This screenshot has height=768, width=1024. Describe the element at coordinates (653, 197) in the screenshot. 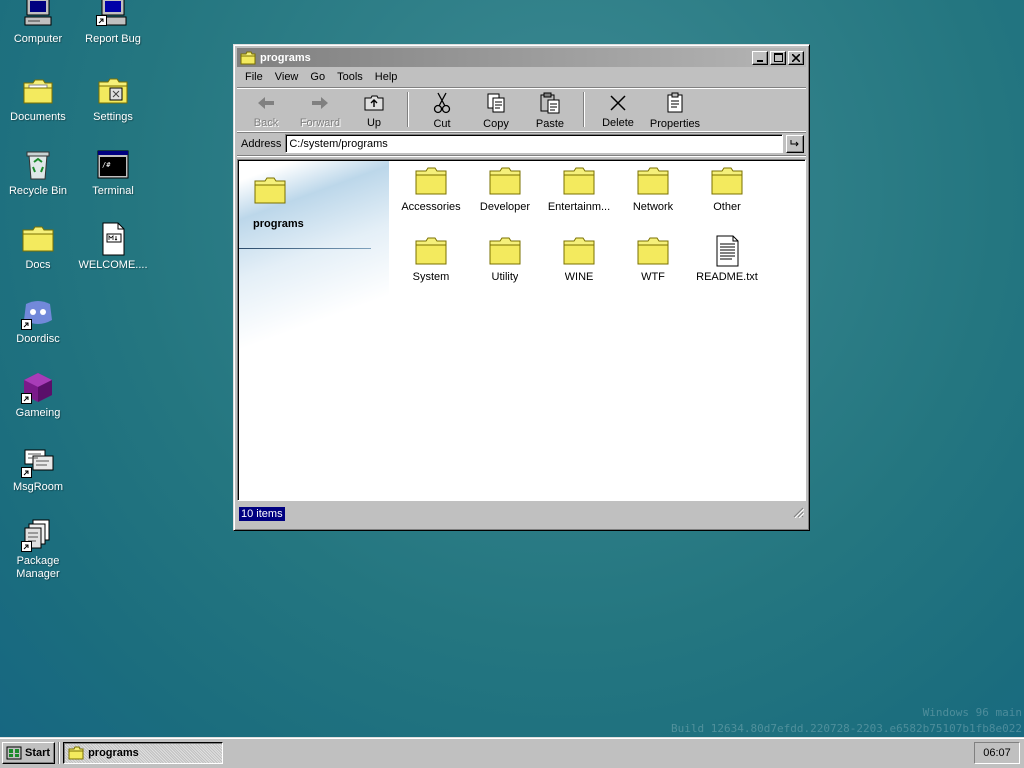

I see `folder-item: Network` at that location.